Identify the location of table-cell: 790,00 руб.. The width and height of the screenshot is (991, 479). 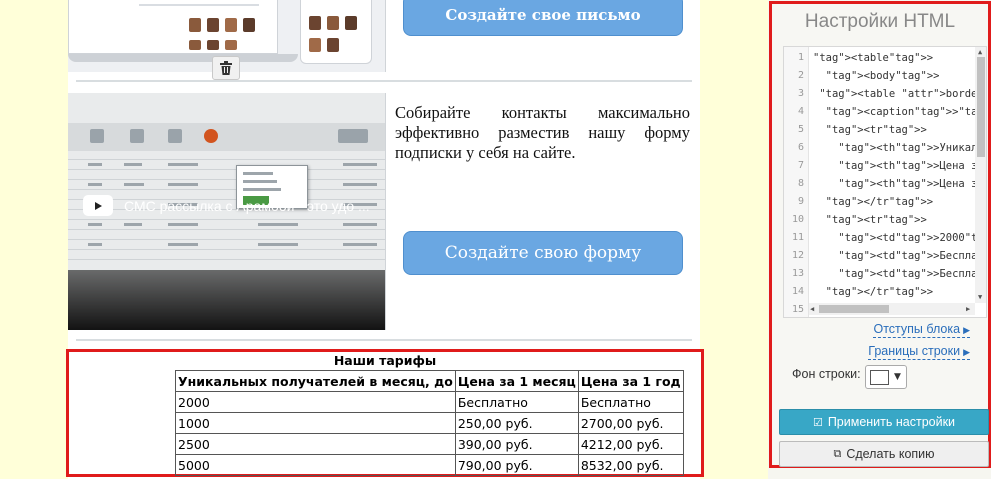
(516, 465).